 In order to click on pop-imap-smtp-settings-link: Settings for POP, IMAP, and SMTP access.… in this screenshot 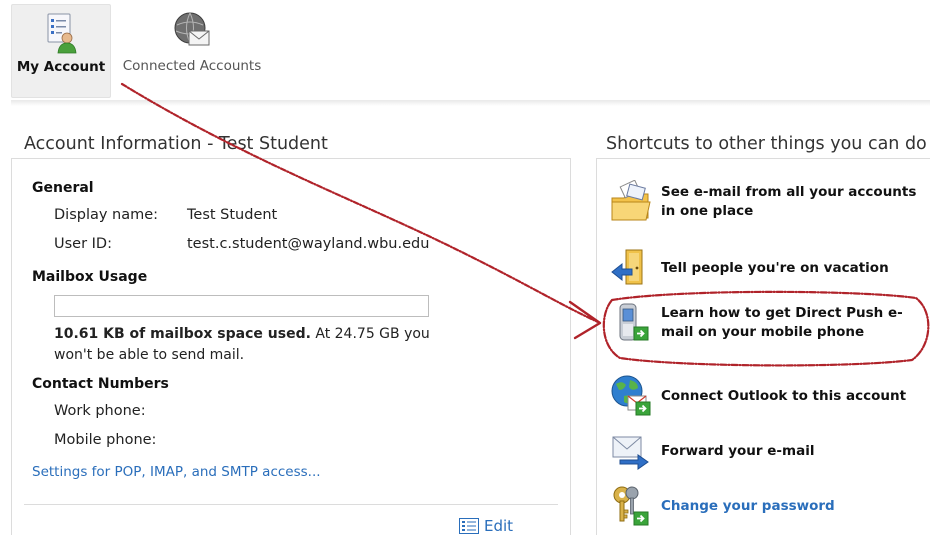, I will do `click(176, 472)`.